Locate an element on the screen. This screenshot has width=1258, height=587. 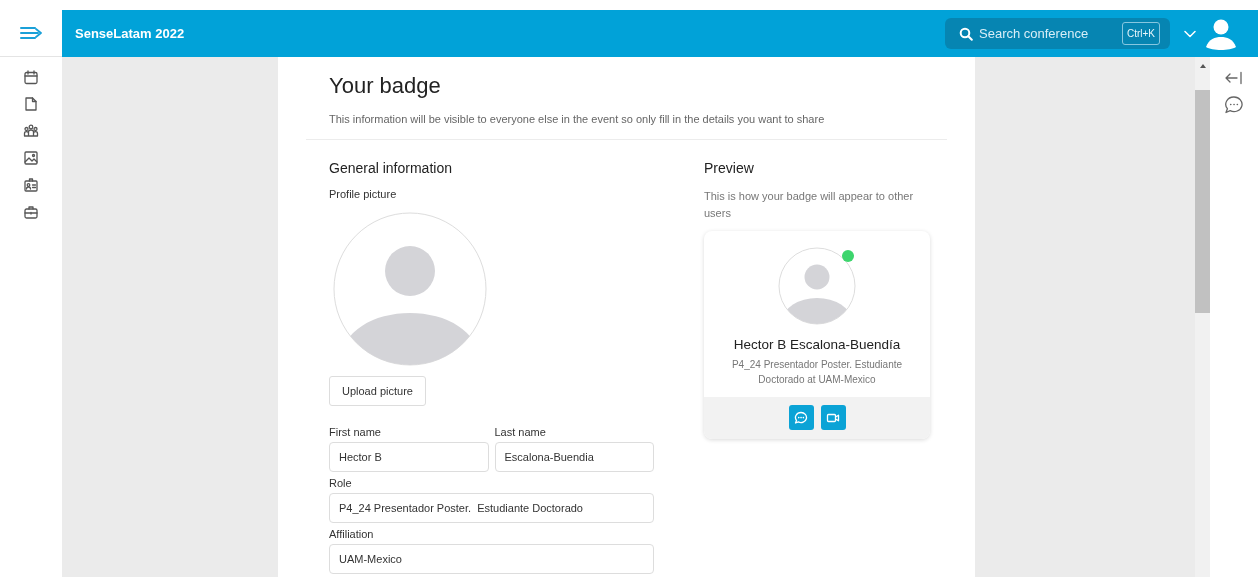
scroll-up-icon is located at coordinates (1202, 66).